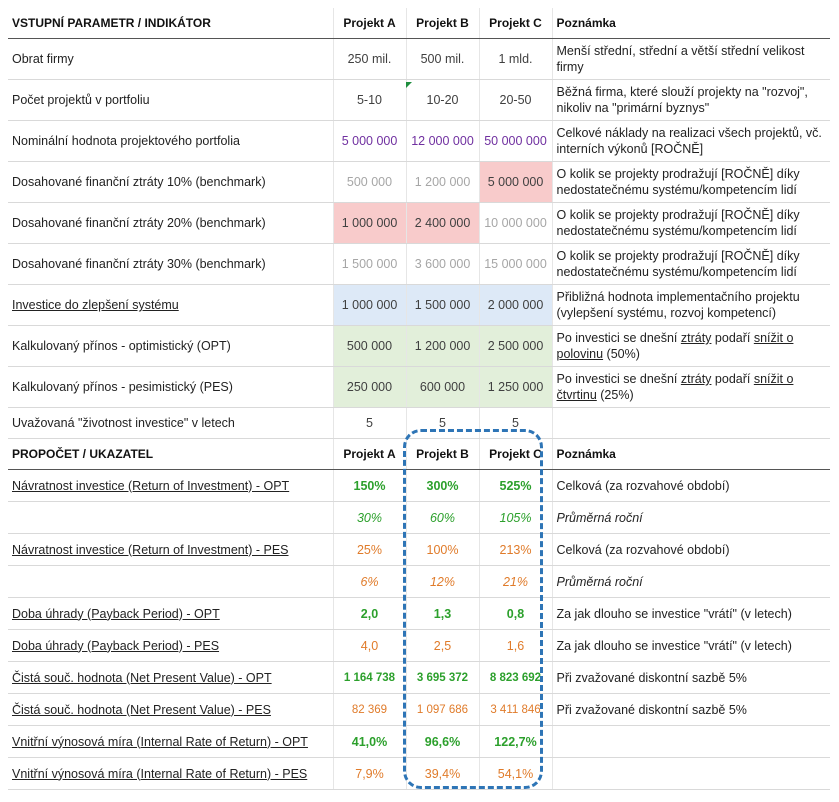 The image size is (839, 802). I want to click on cell: 5-10, so click(370, 100).